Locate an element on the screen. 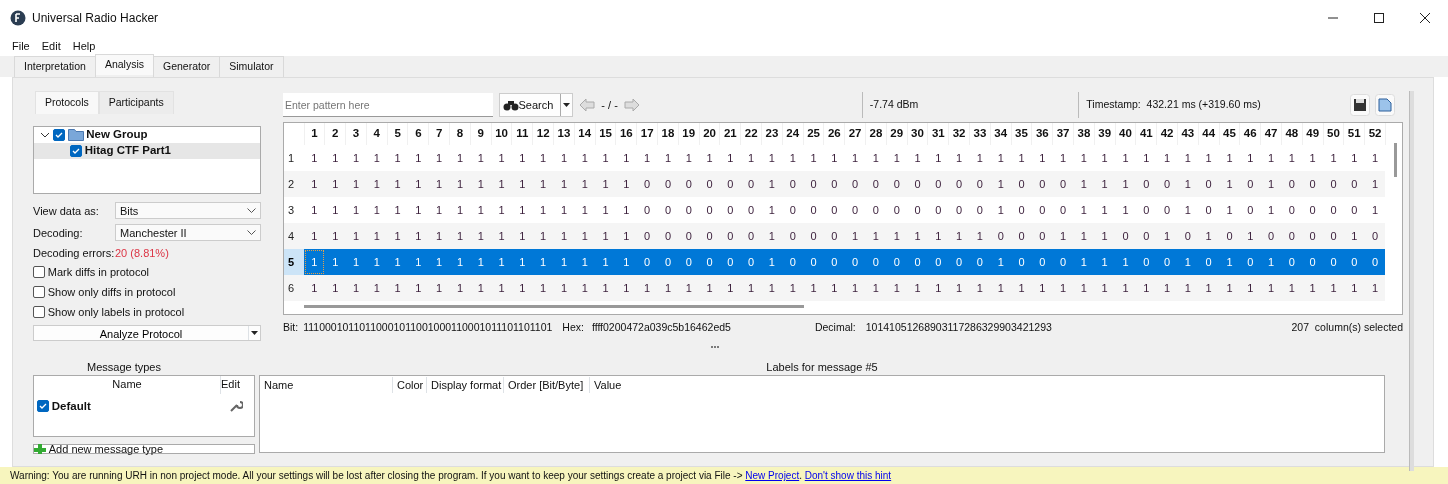 The width and height of the screenshot is (1448, 484). row-header: 5 is located at coordinates (294, 261).